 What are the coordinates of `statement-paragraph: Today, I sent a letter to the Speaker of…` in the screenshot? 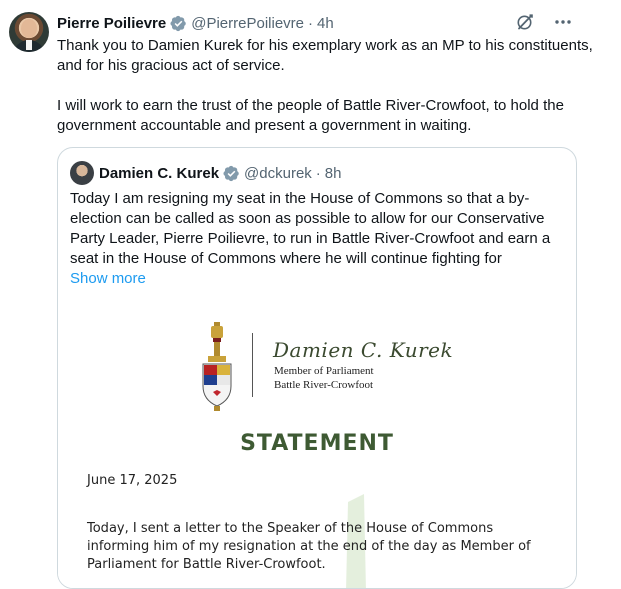 It's located at (309, 546).